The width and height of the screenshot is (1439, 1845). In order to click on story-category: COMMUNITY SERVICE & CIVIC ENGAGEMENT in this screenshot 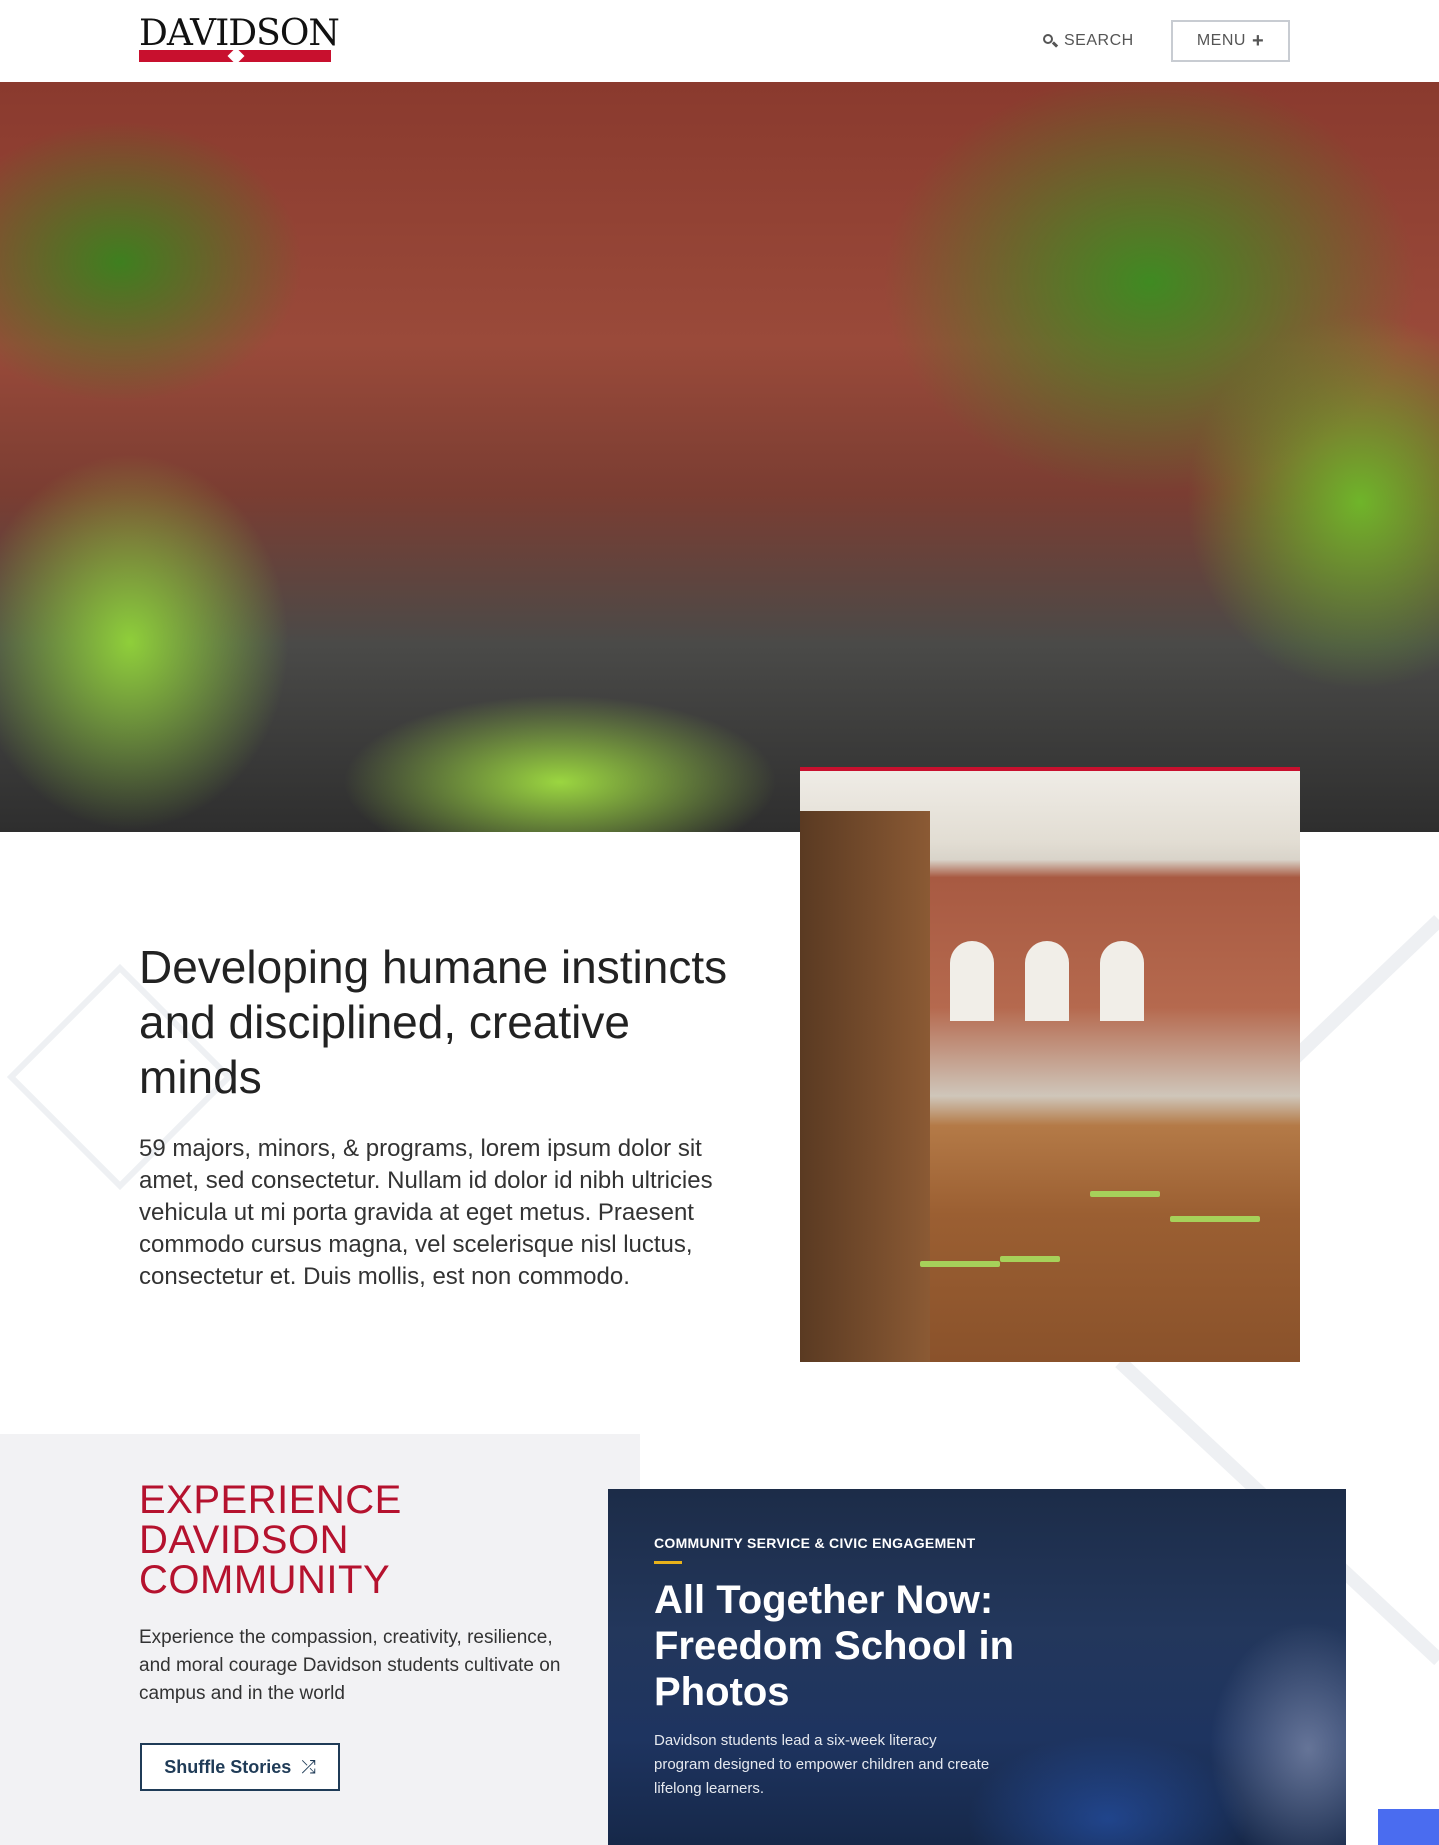, I will do `click(814, 1543)`.